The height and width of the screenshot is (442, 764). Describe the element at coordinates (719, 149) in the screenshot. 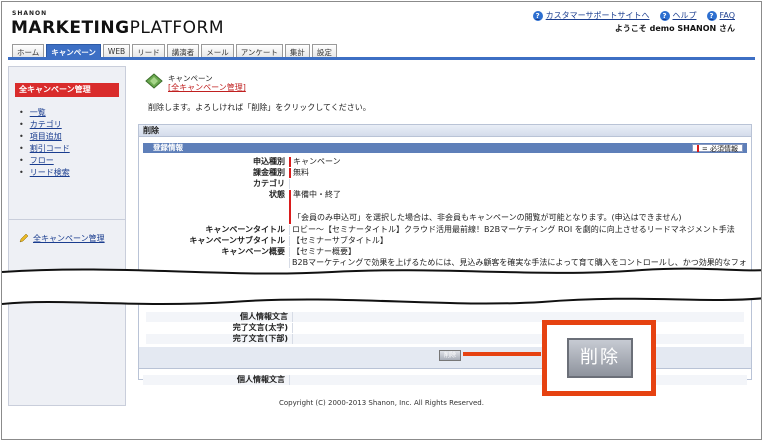

I see `required-legend-text: = 必須情報` at that location.